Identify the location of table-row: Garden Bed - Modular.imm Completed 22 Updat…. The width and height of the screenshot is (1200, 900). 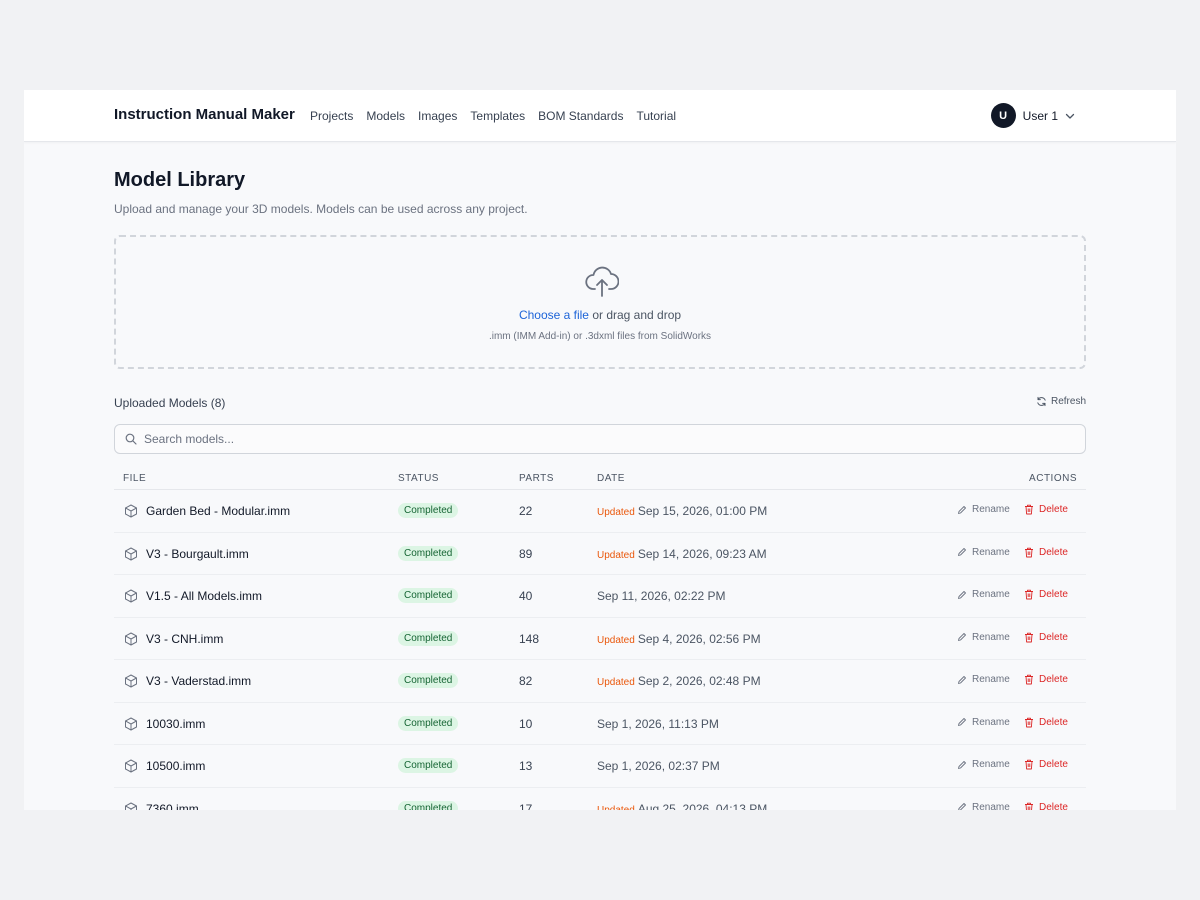
(600, 511).